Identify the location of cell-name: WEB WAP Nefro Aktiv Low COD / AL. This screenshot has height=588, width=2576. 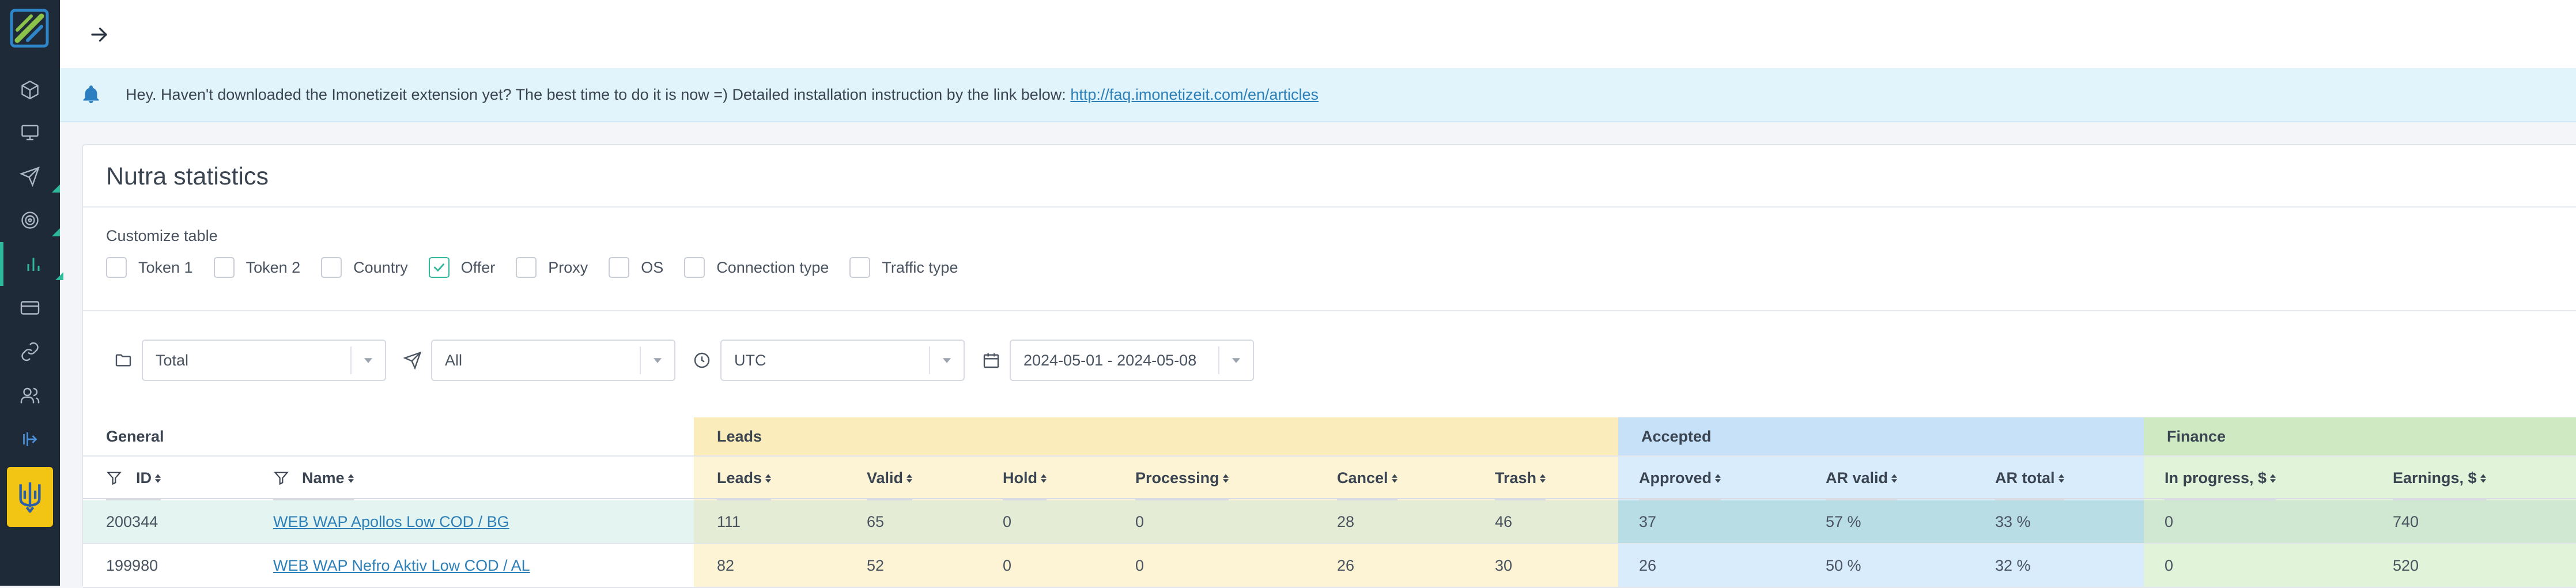
(401, 565).